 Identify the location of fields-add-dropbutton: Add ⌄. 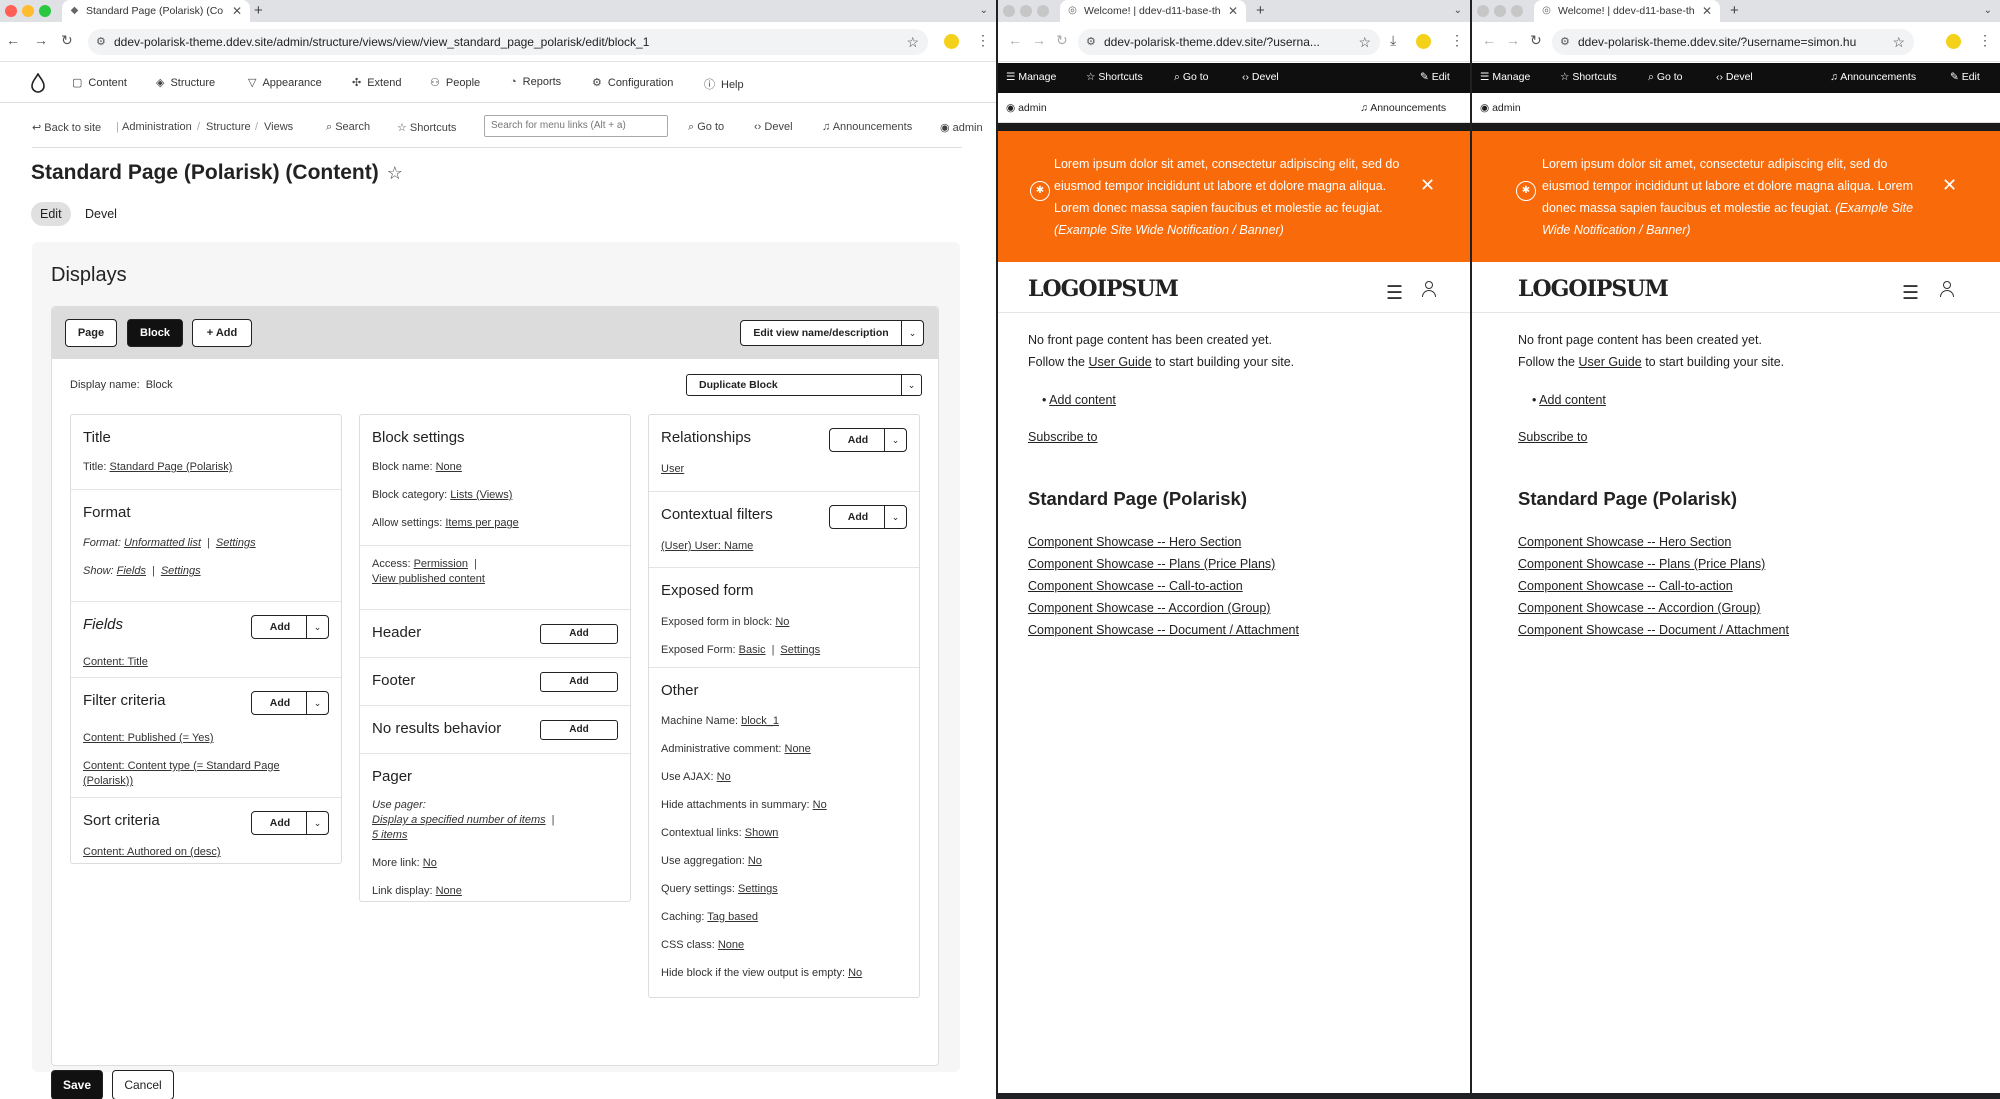
(290, 627).